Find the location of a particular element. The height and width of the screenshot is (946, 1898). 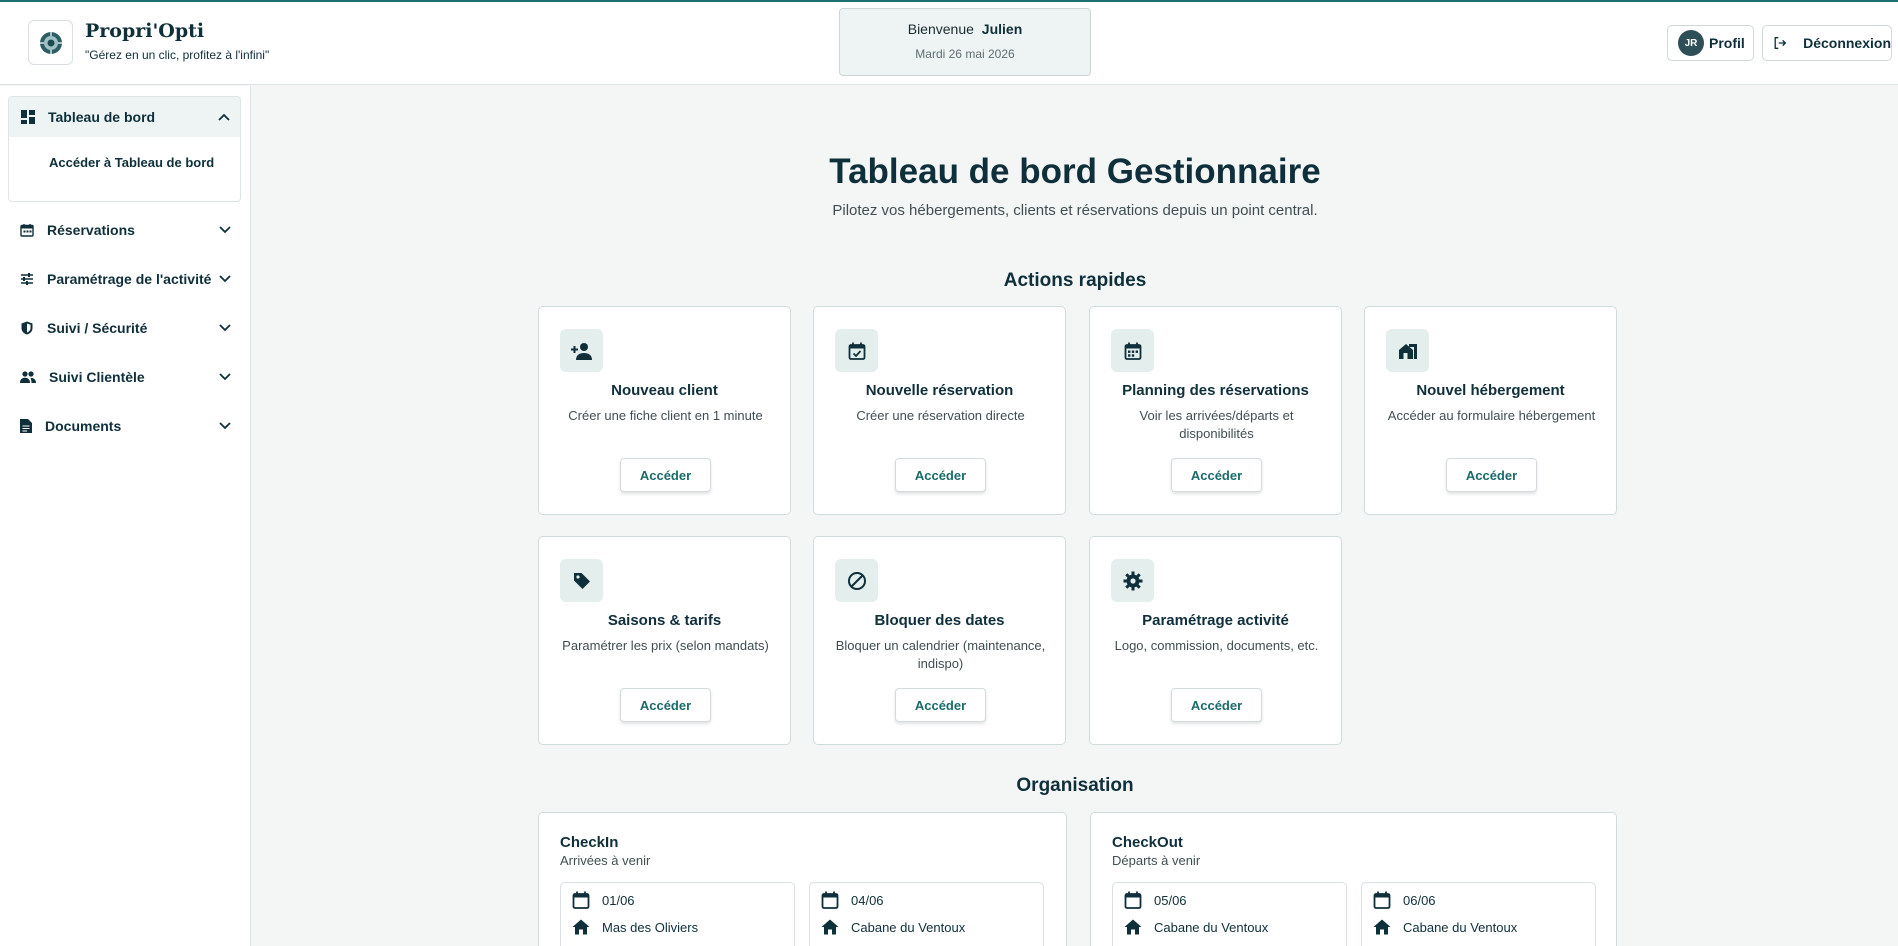

sliders-icon is located at coordinates (27, 279).